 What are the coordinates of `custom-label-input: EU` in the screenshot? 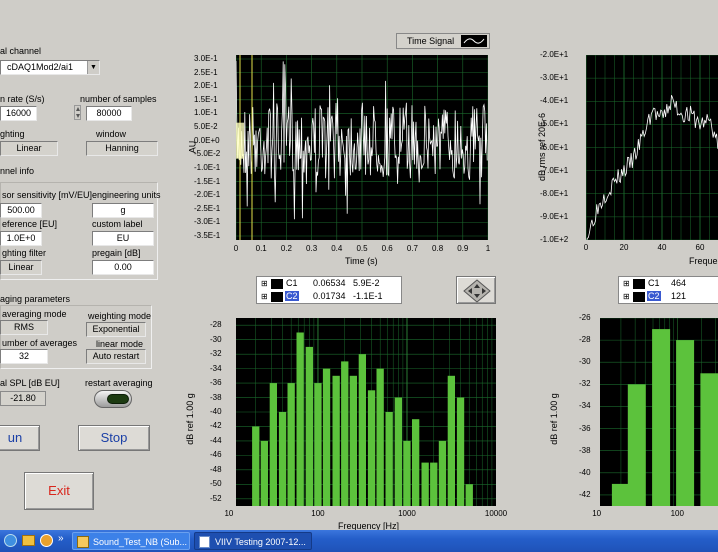 It's located at (123, 238).